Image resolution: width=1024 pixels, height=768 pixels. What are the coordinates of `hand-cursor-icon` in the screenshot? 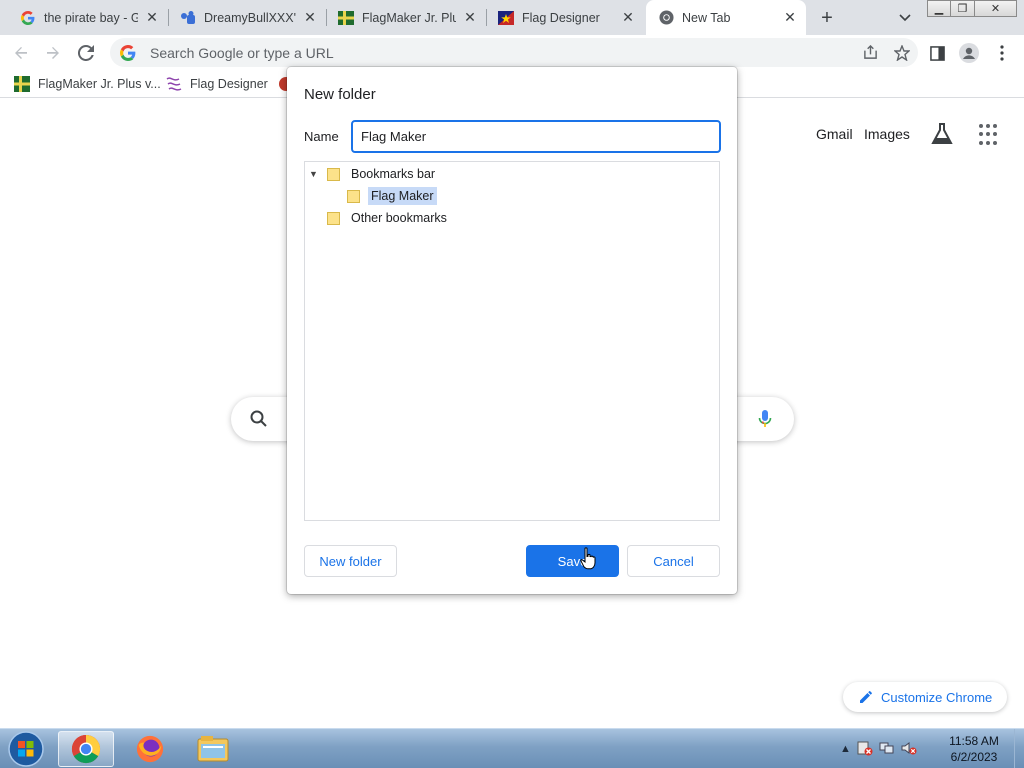 It's located at (588, 558).